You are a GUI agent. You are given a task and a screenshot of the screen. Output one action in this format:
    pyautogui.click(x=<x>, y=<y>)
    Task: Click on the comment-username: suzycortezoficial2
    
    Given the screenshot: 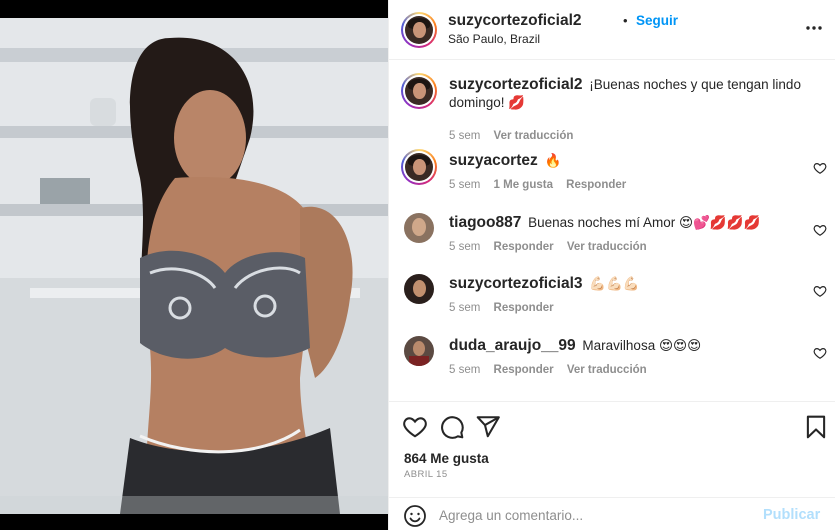 What is the action you would take?
    pyautogui.click(x=516, y=84)
    